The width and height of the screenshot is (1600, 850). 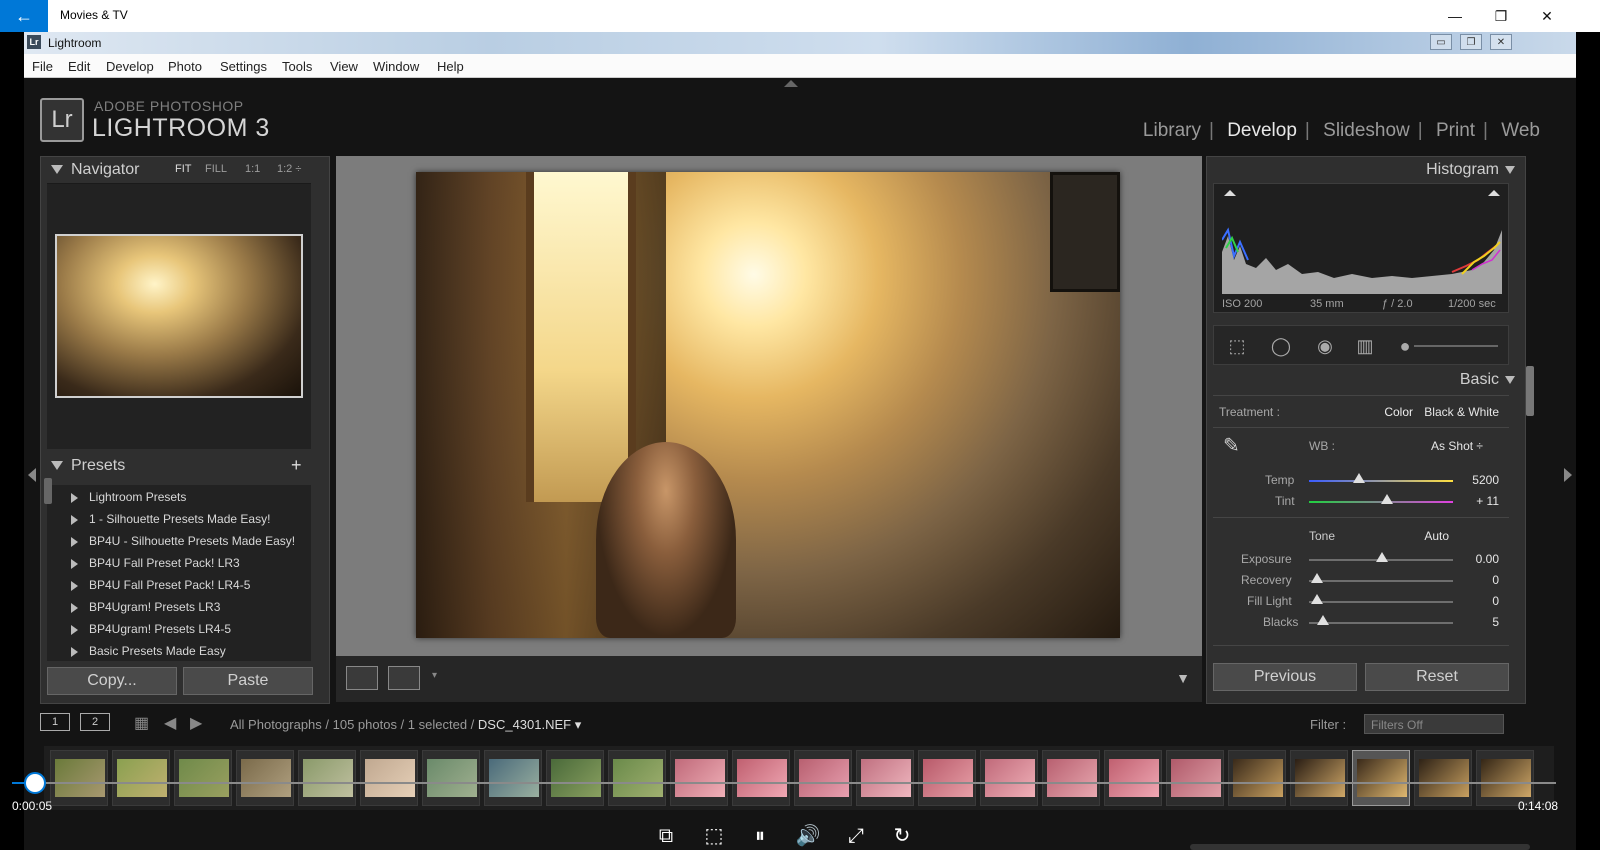 What do you see at coordinates (1434, 724) in the screenshot?
I see `filter-dropdown: Filters Off` at bounding box center [1434, 724].